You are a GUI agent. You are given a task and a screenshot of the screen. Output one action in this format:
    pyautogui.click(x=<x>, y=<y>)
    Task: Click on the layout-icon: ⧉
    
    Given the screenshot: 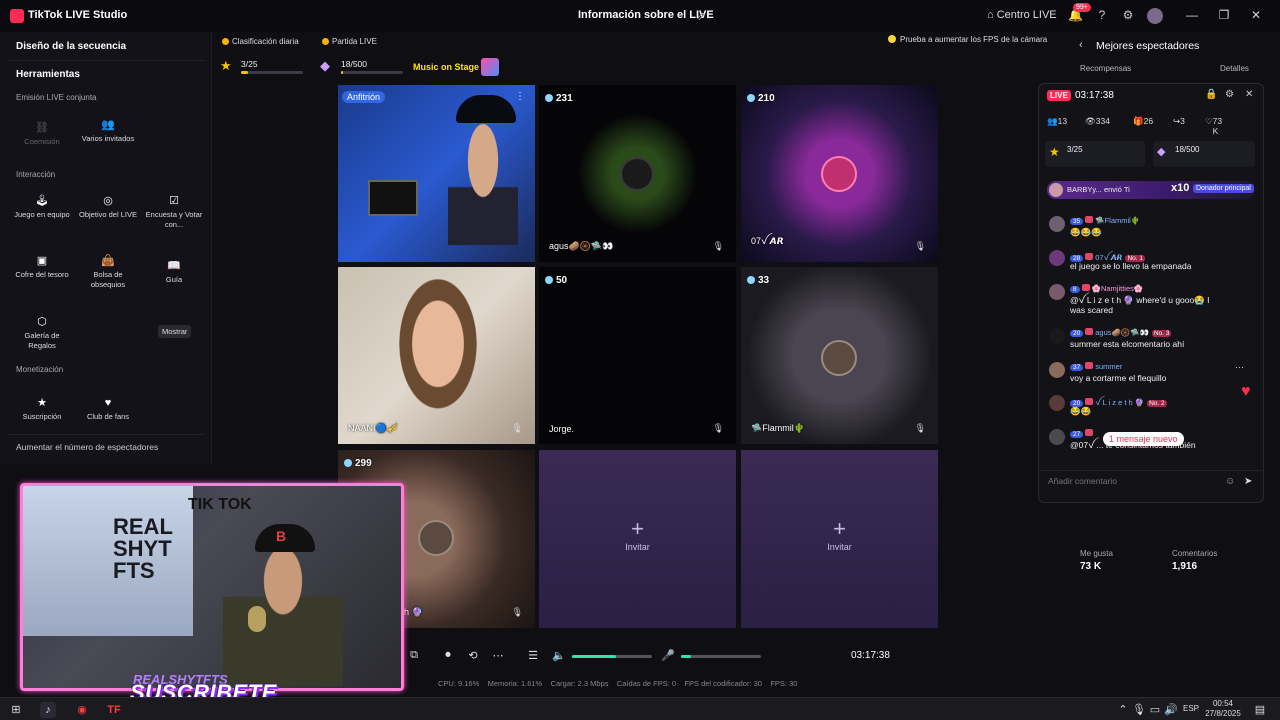 What is the action you would take?
    pyautogui.click(x=414, y=655)
    